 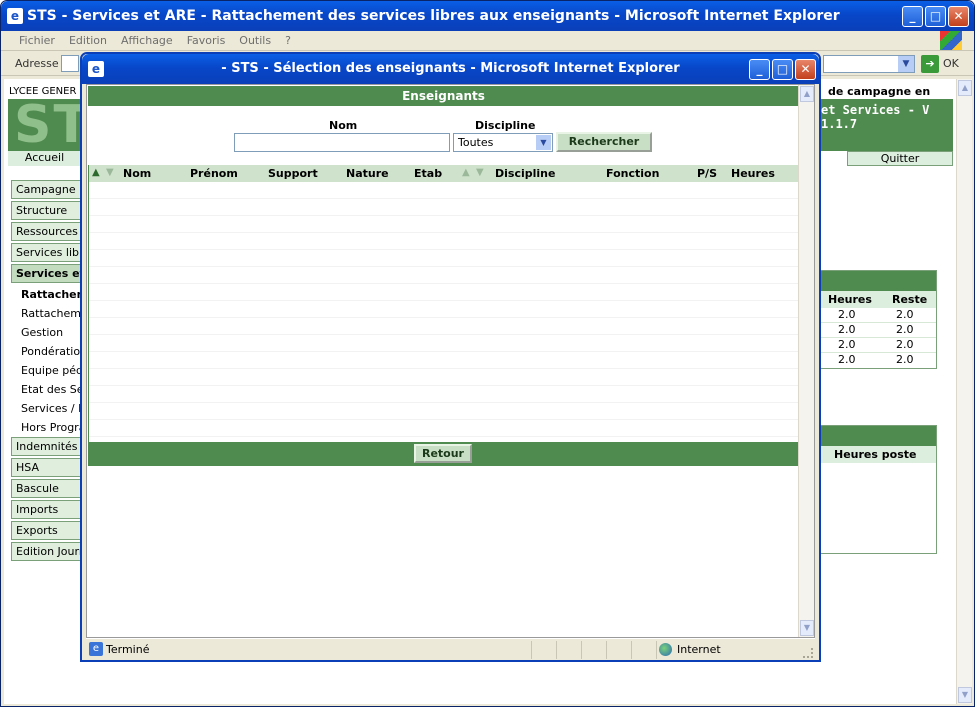 What do you see at coordinates (878, 281) in the screenshot?
I see `hours-table-header-bar` at bounding box center [878, 281].